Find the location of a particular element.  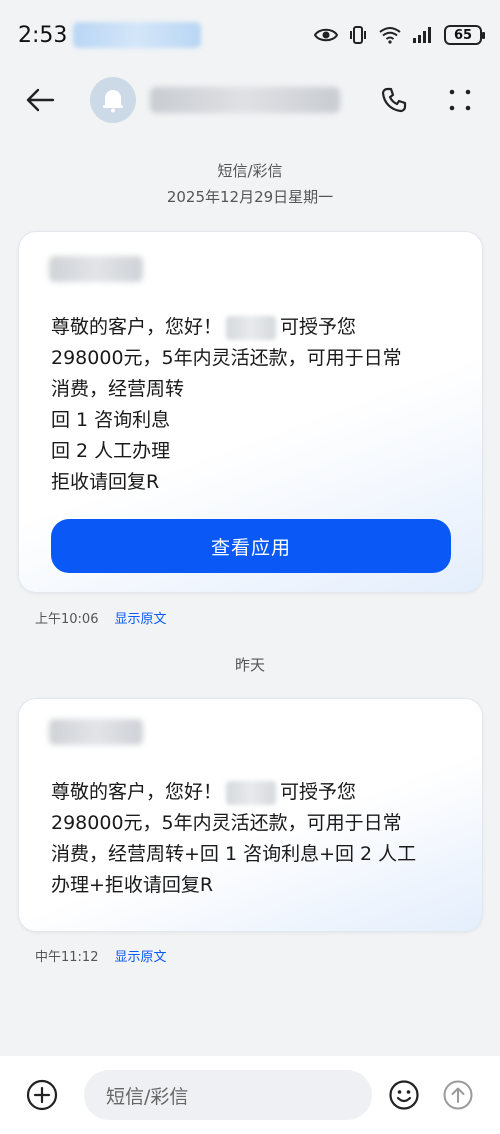

message-line: 回 2 人工办理 is located at coordinates (251, 451).